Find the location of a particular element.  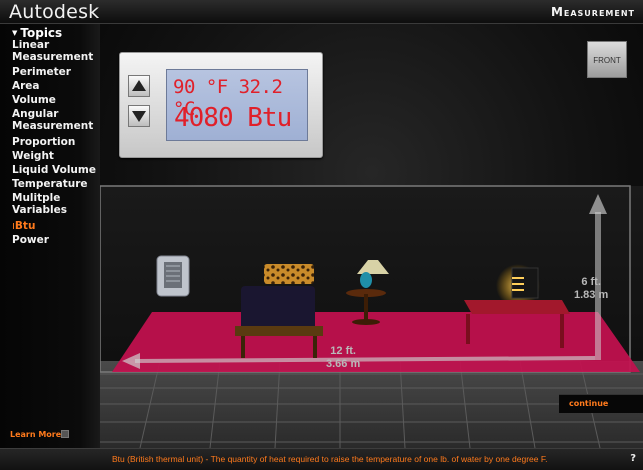

topic-angular-measurement: Angular Measurement is located at coordinates (55, 120).